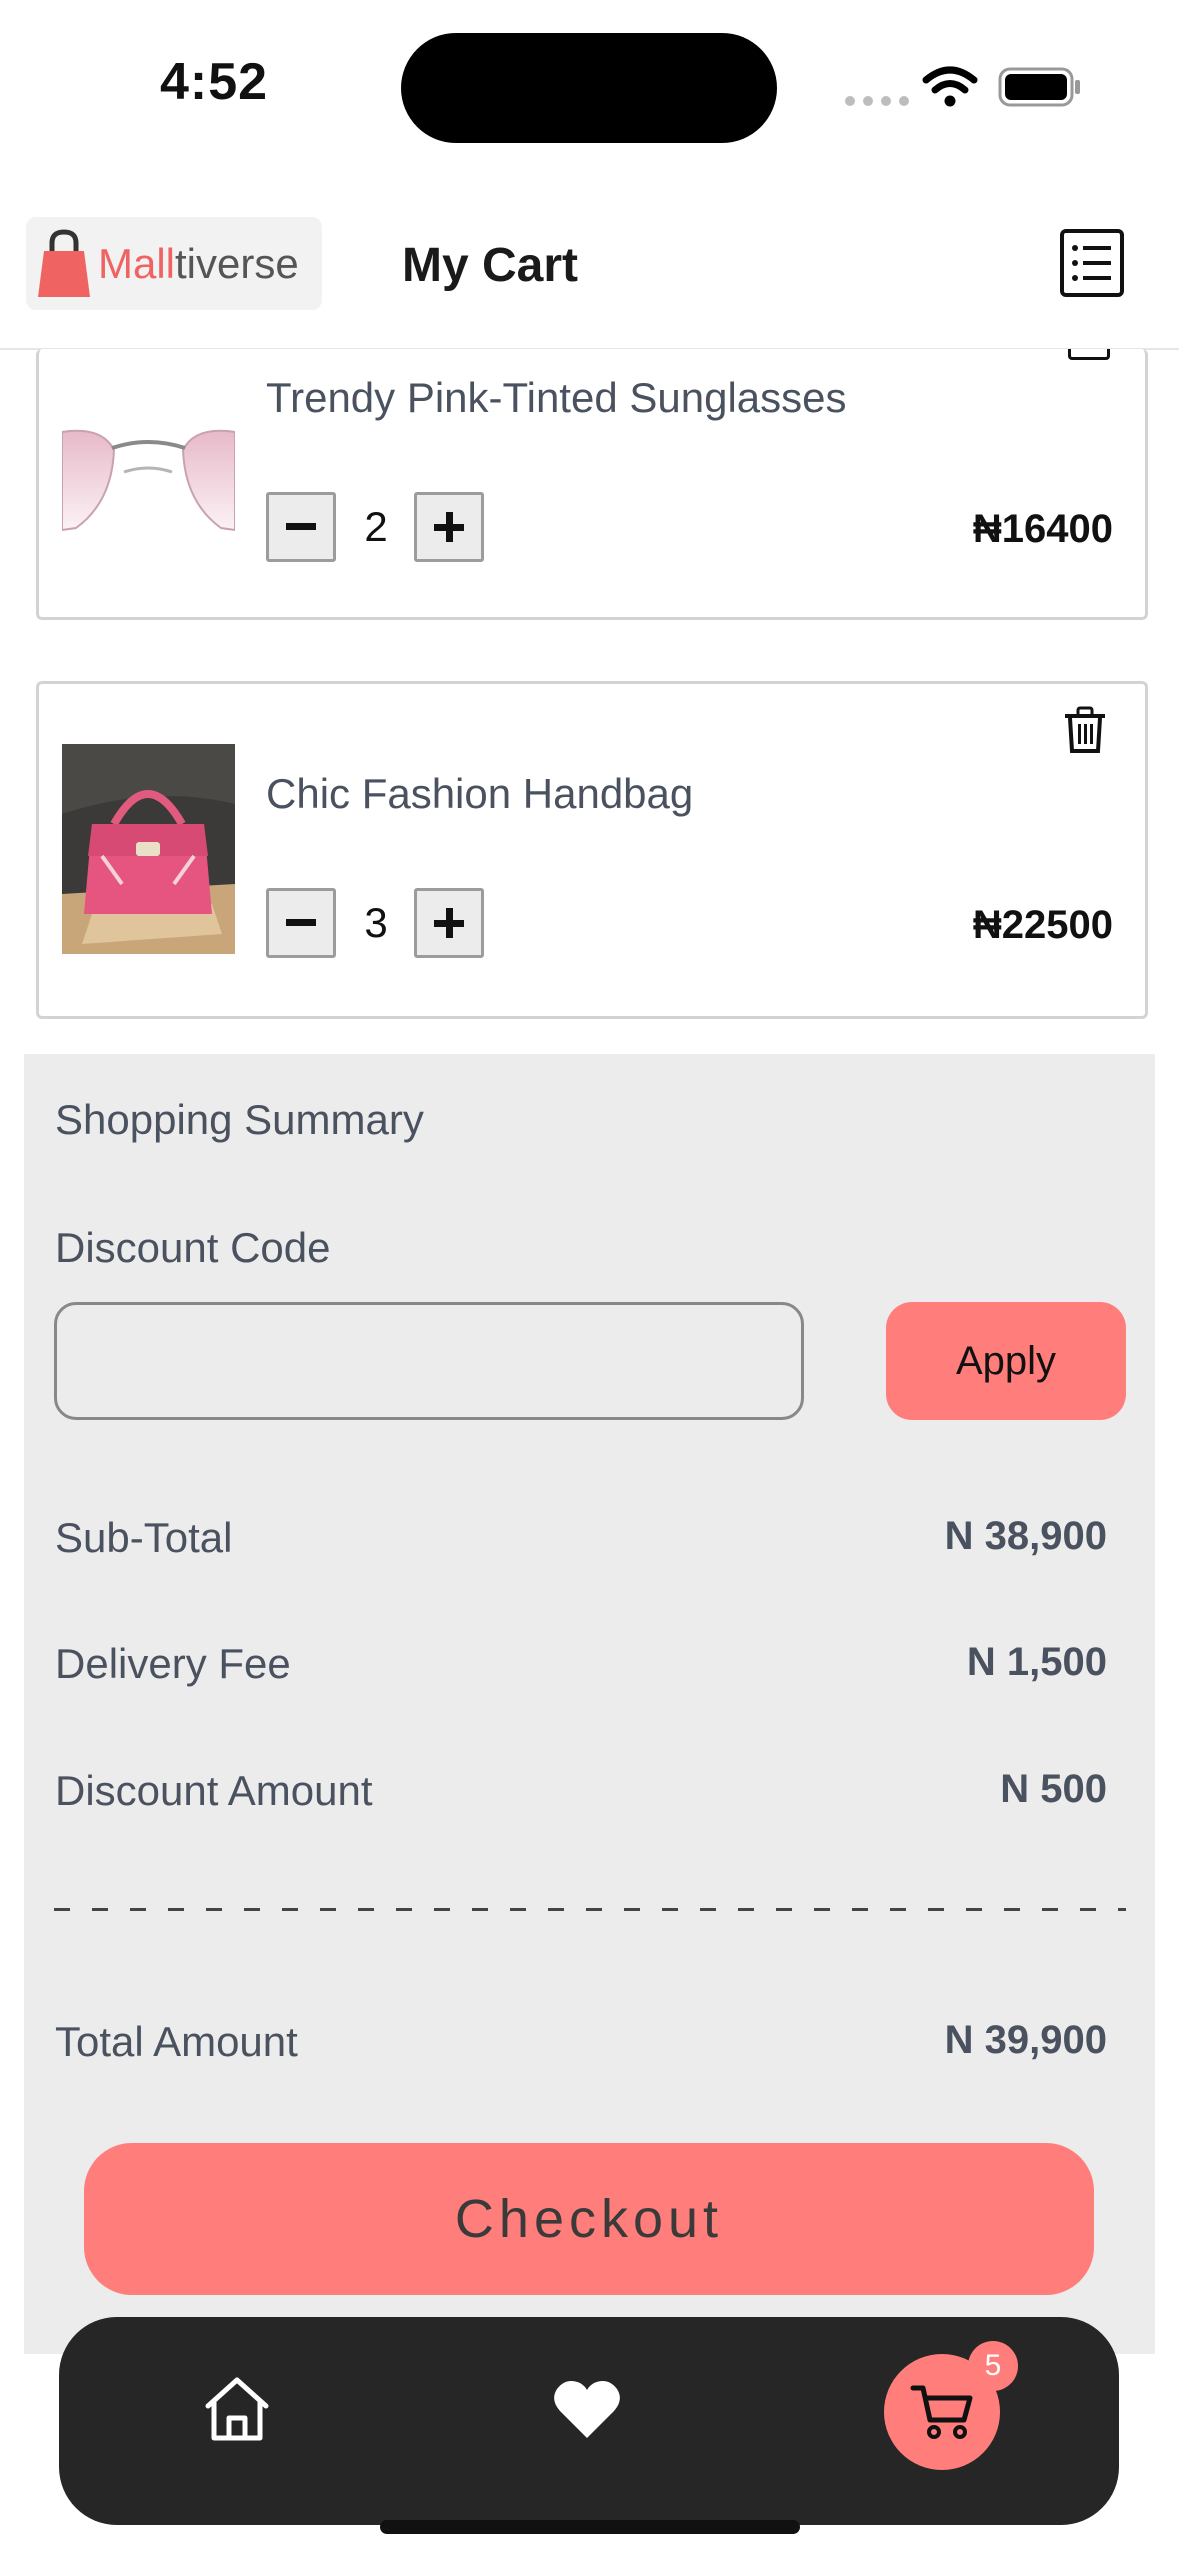  What do you see at coordinates (1042, 925) in the screenshot?
I see `item-price: ₦22500` at bounding box center [1042, 925].